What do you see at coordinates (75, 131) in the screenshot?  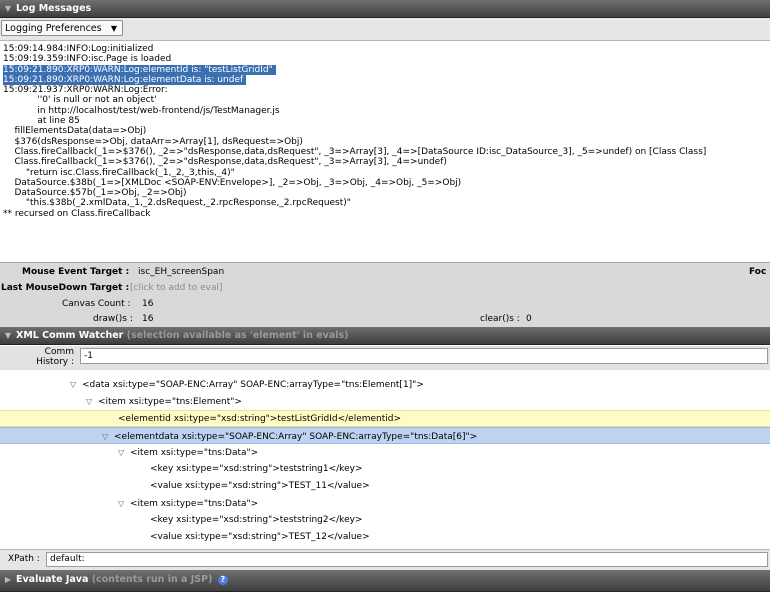 I see `log-line: fillElementsData(data=>Obj)` at bounding box center [75, 131].